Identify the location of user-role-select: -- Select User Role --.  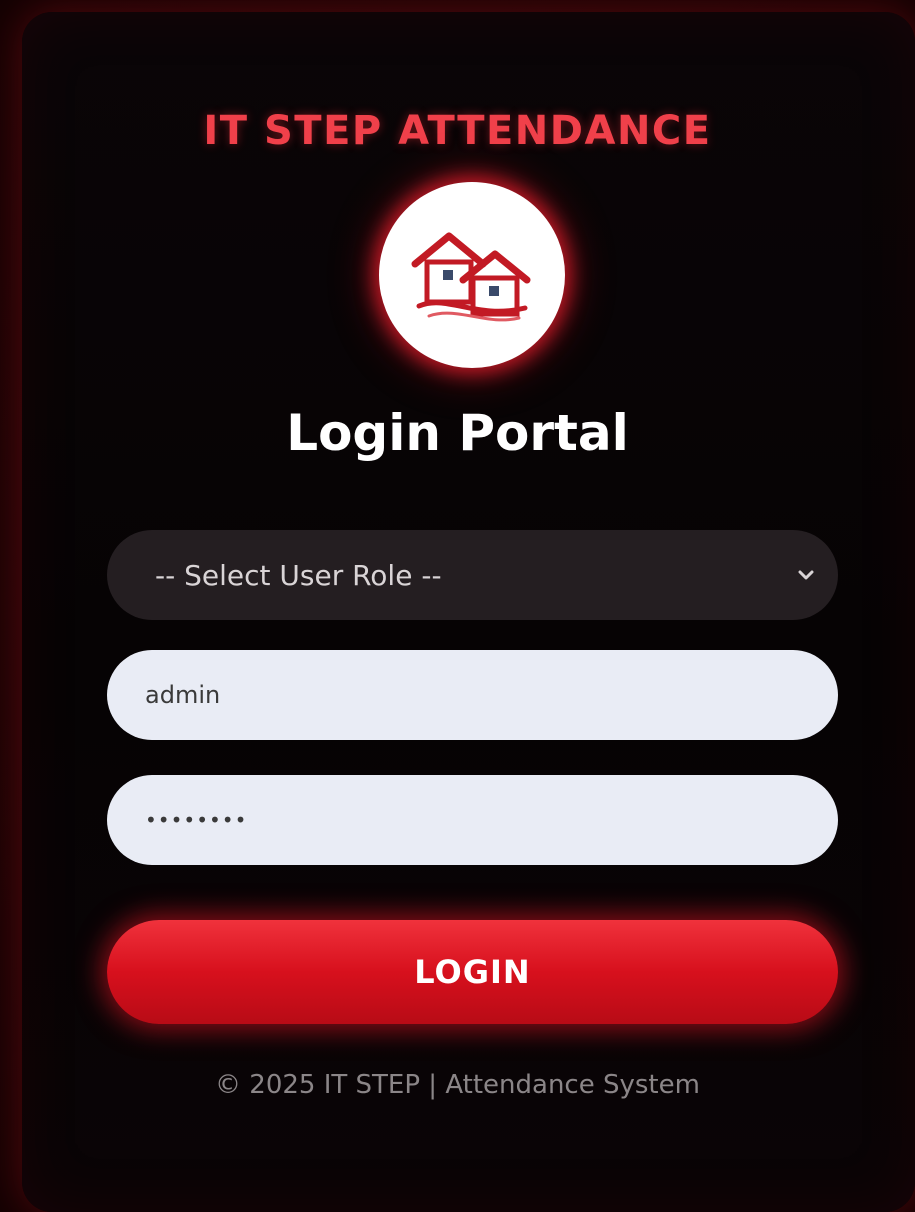
(472, 575).